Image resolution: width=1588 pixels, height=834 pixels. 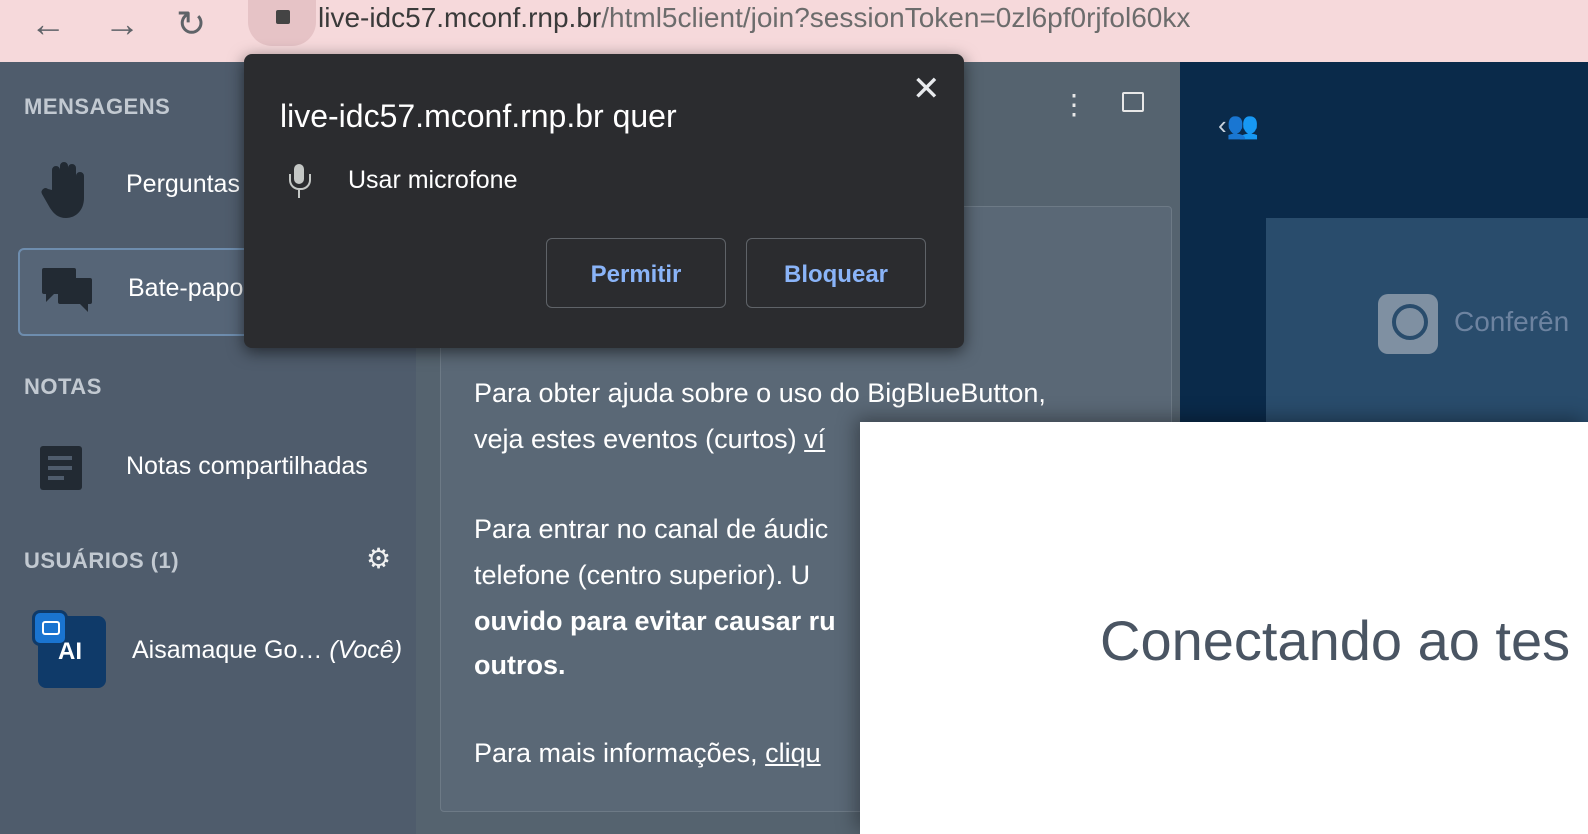 What do you see at coordinates (1408, 324) in the screenshot?
I see `webcam-icon` at bounding box center [1408, 324].